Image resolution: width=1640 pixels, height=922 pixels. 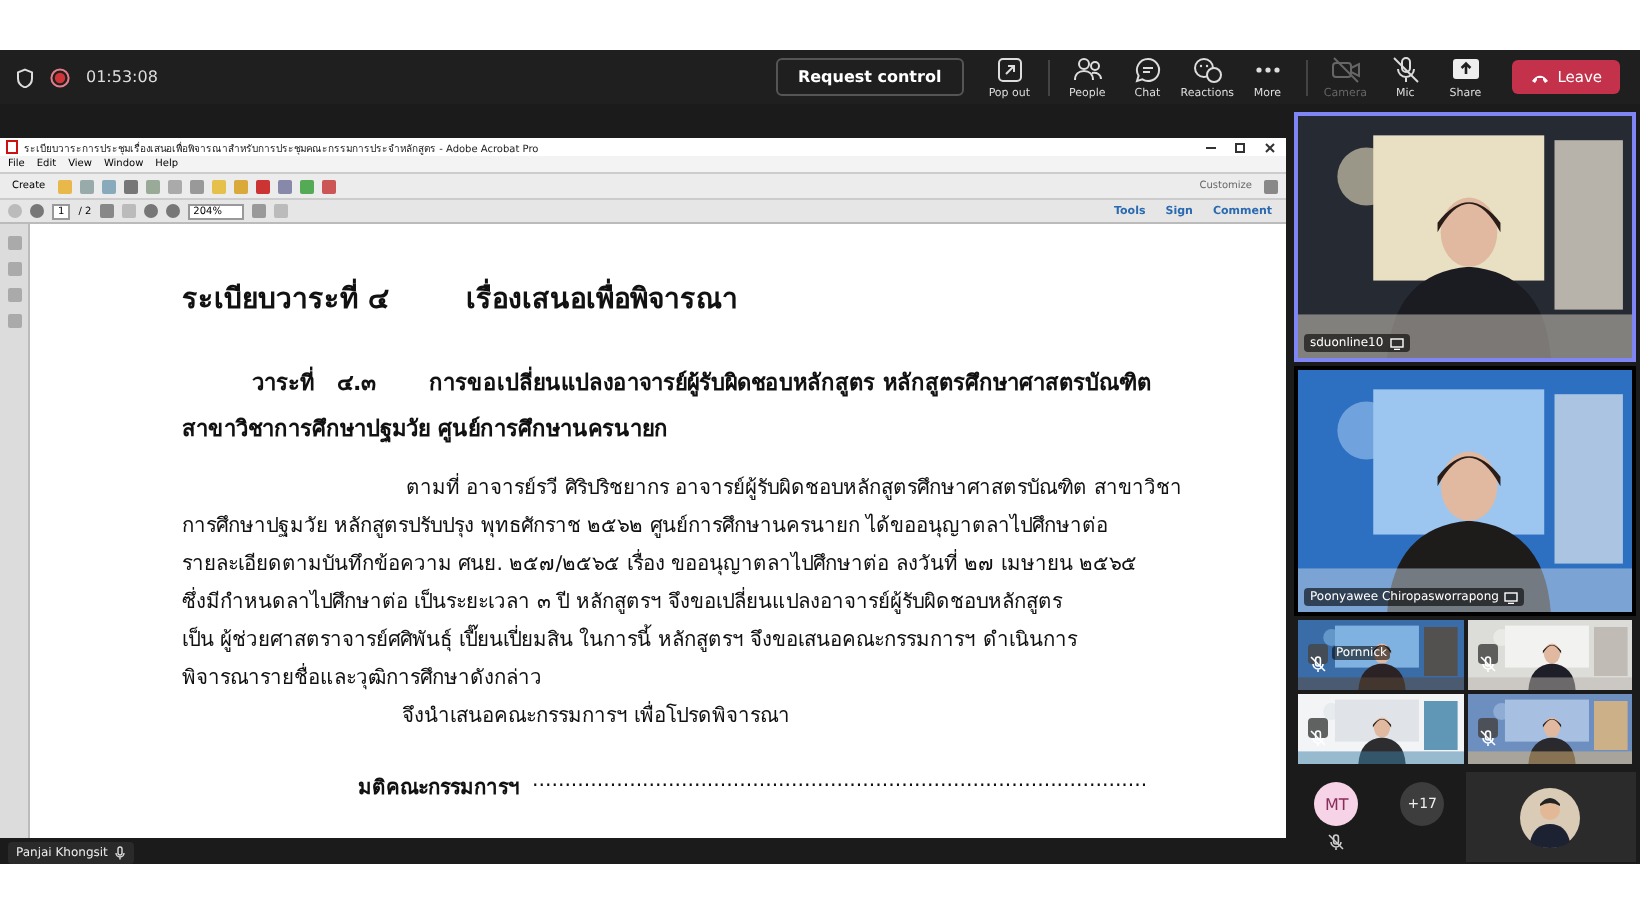 What do you see at coordinates (601, 298) in the screenshot?
I see `agenda-title: เรื่องเสนอเพื่อพิจารณา` at bounding box center [601, 298].